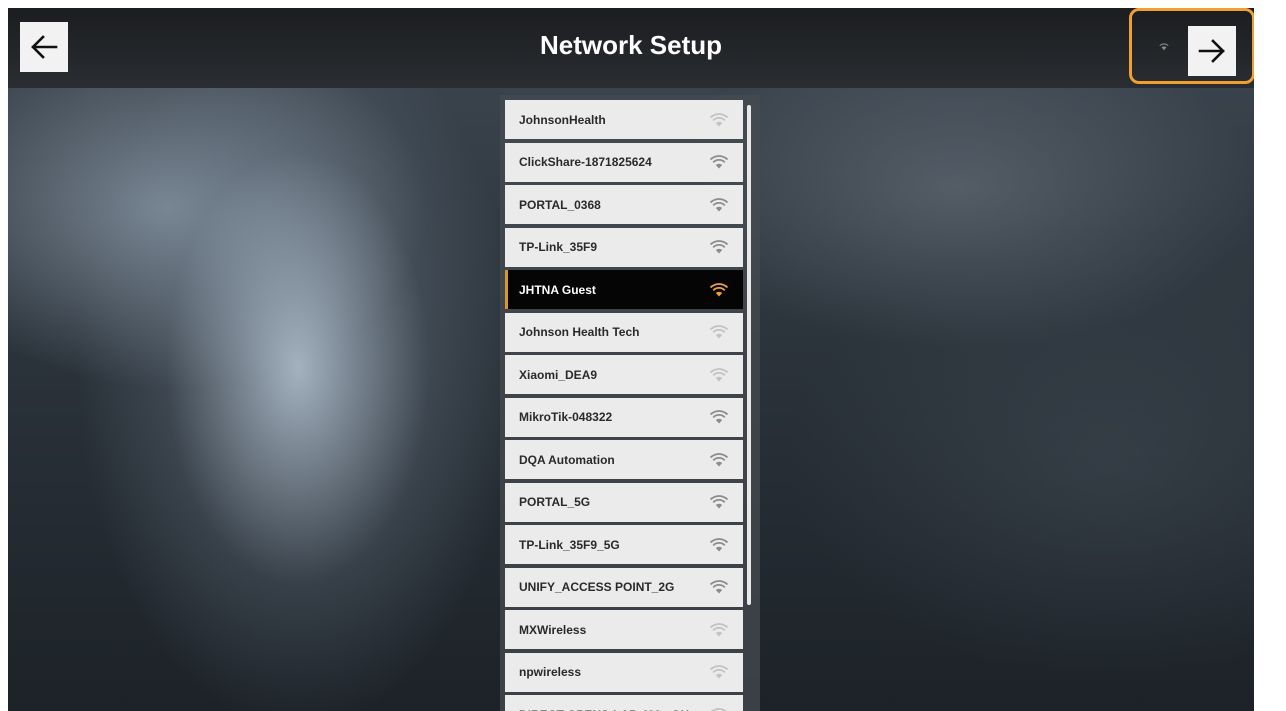 The height and width of the screenshot is (711, 1286). I want to click on network-name: ClickShare-1871825624, so click(585, 162).